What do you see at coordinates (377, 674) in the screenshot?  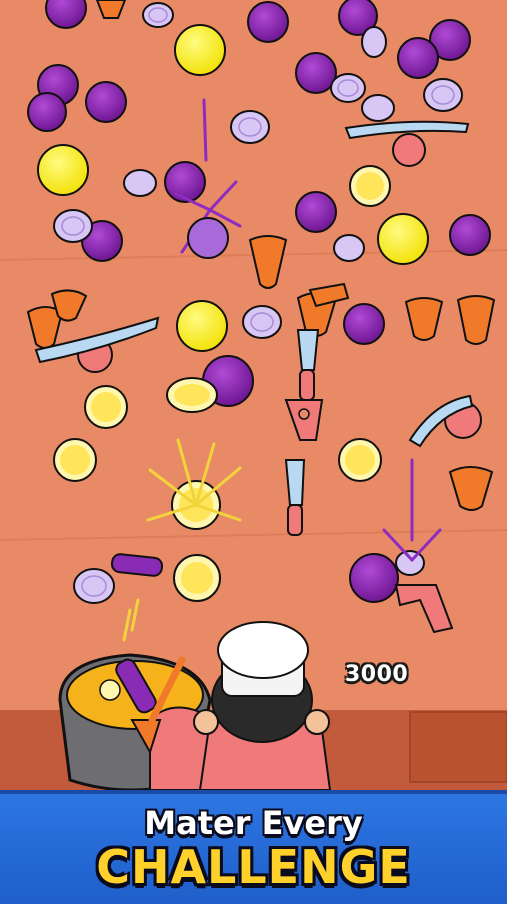 I see `score-popup: 3000` at bounding box center [377, 674].